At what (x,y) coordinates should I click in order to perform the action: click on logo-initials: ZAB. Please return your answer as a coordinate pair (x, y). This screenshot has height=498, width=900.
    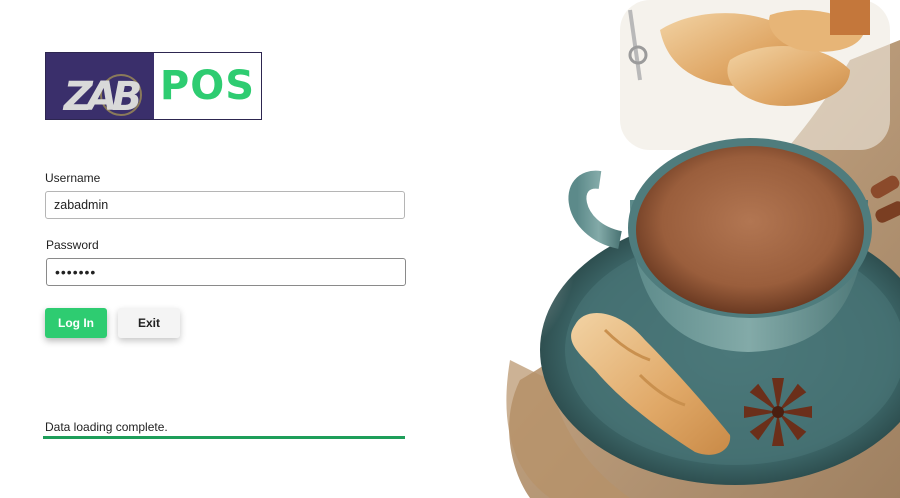
    Looking at the image, I should click on (101, 97).